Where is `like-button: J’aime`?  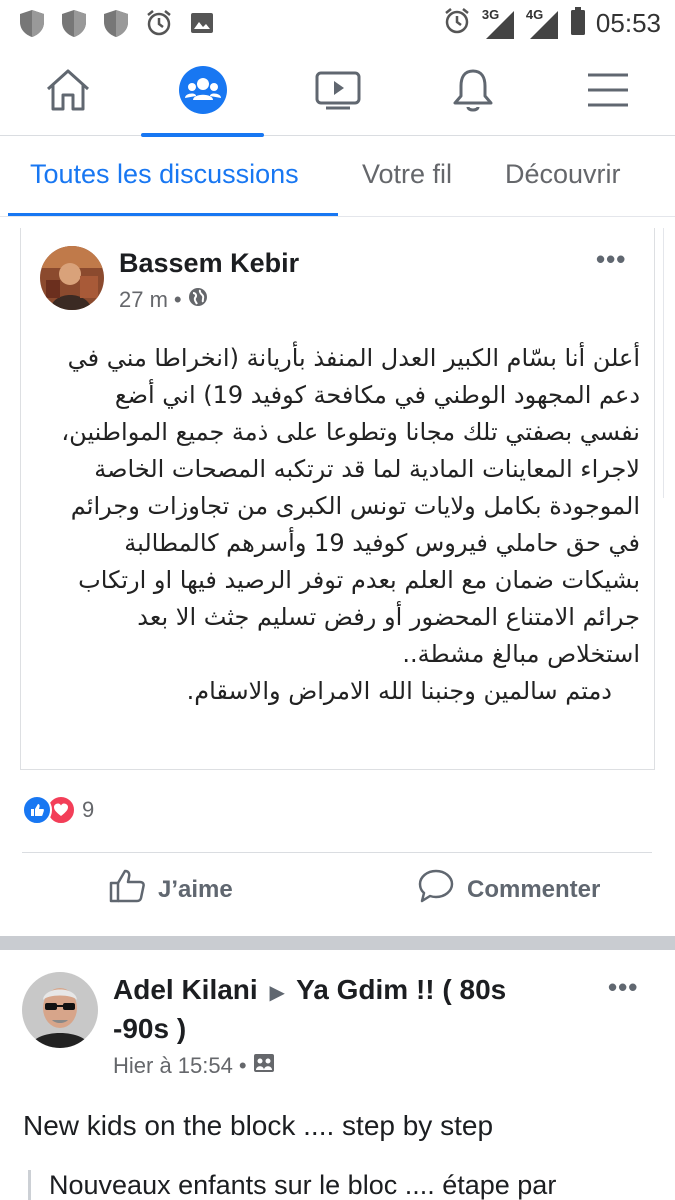
like-button: J’aime is located at coordinates (170, 889).